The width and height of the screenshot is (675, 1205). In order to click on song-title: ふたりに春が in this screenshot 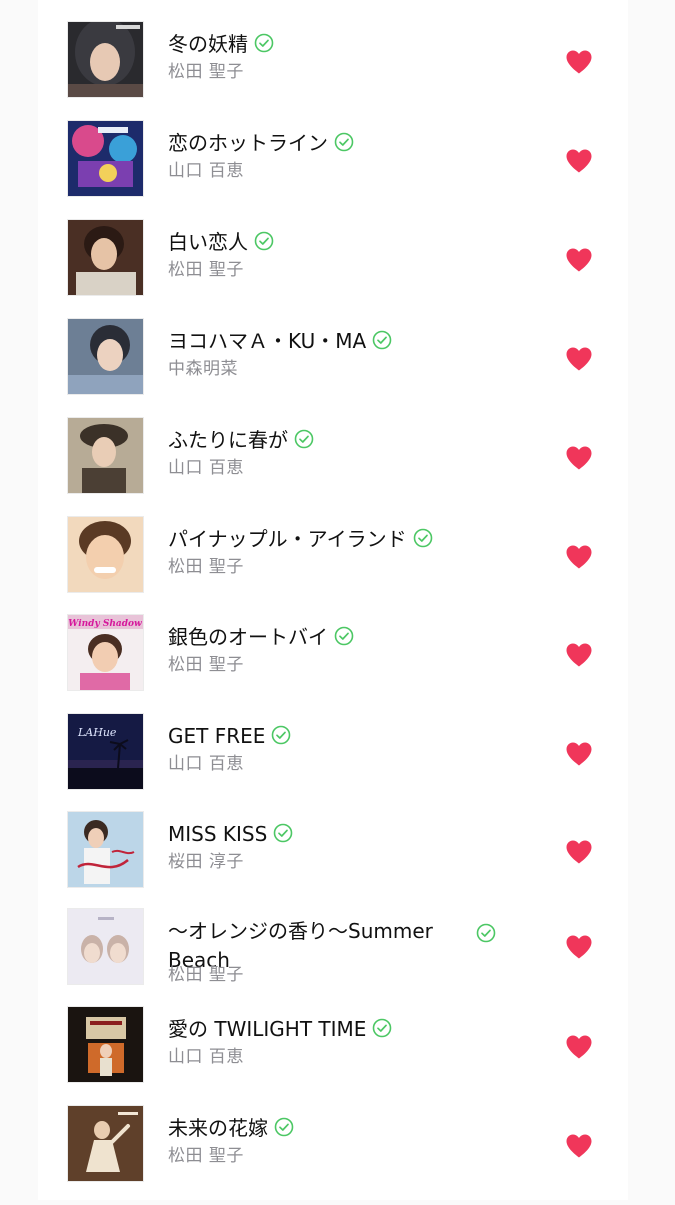, I will do `click(228, 440)`.